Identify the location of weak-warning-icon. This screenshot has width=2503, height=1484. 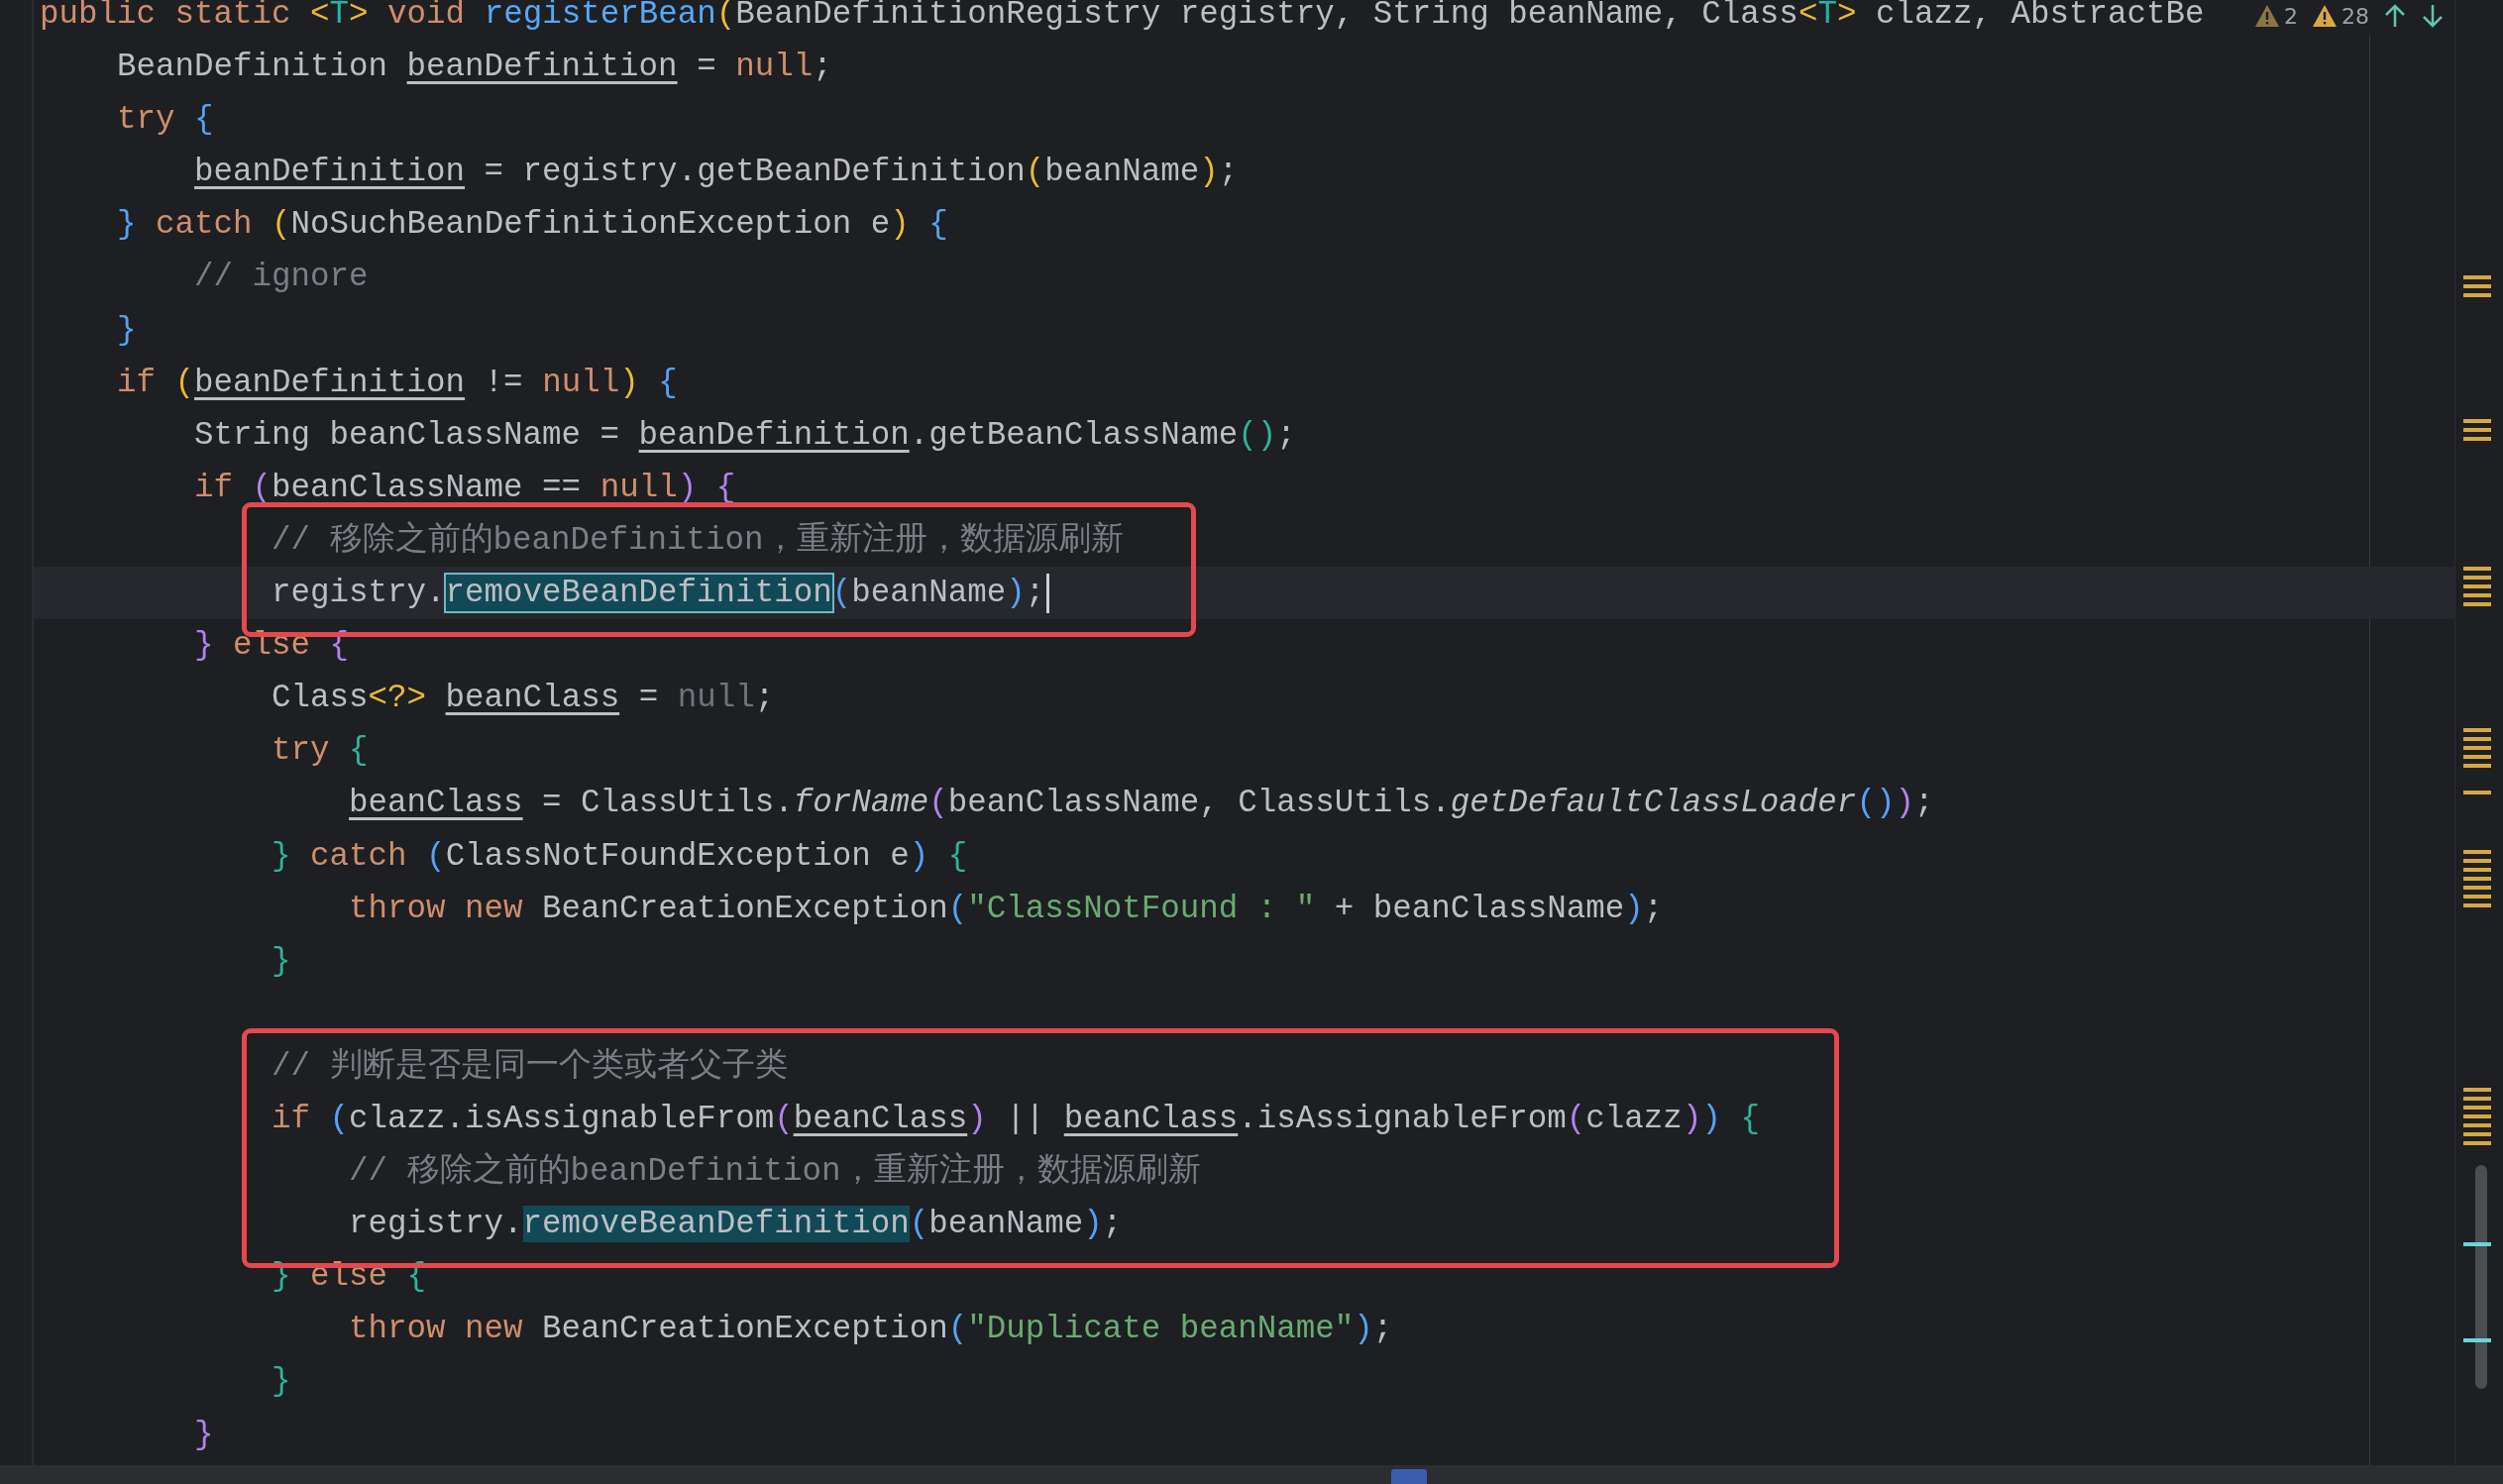
(2267, 16).